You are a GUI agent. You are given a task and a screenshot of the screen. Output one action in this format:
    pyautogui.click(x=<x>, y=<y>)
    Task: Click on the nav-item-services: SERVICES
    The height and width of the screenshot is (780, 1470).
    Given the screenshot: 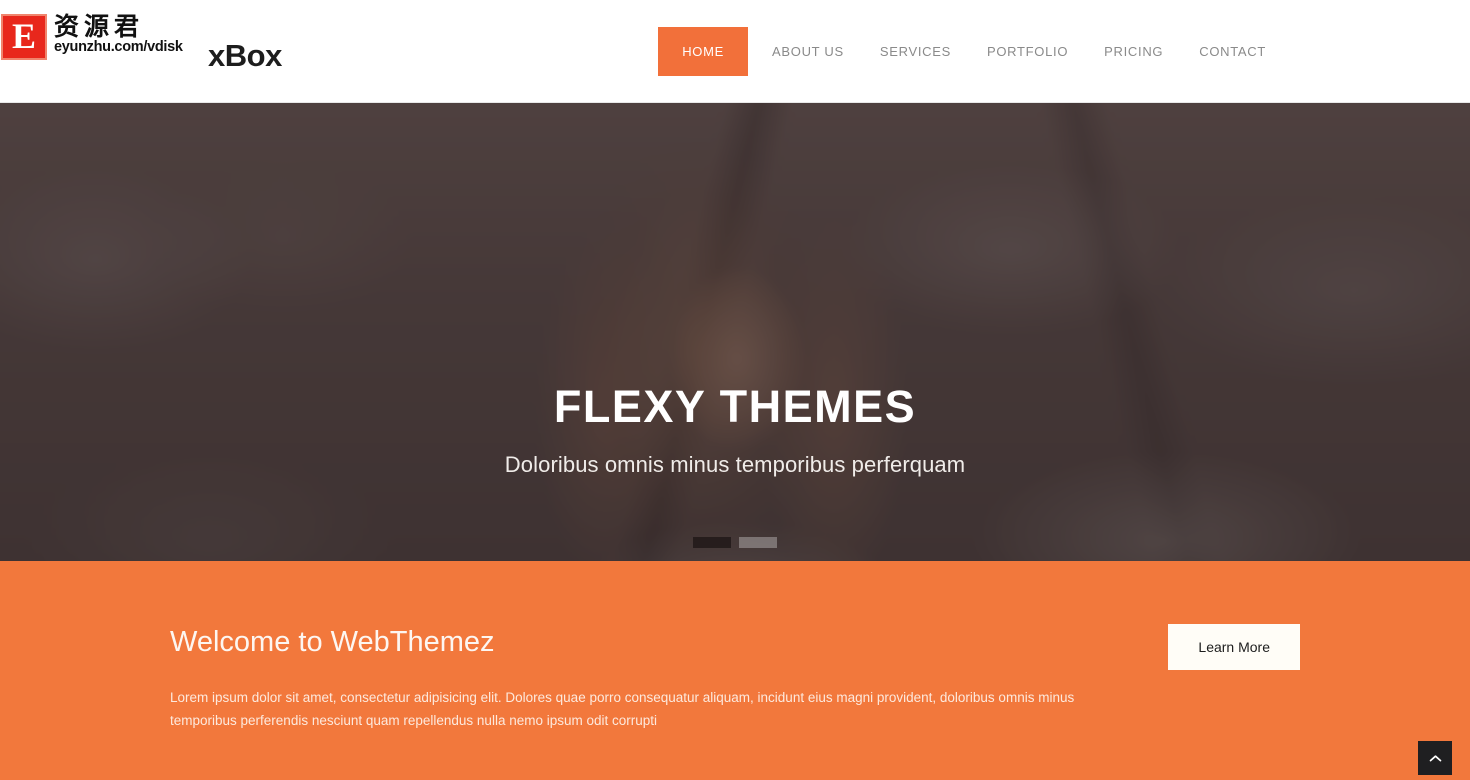 What is the action you would take?
    pyautogui.click(x=915, y=51)
    